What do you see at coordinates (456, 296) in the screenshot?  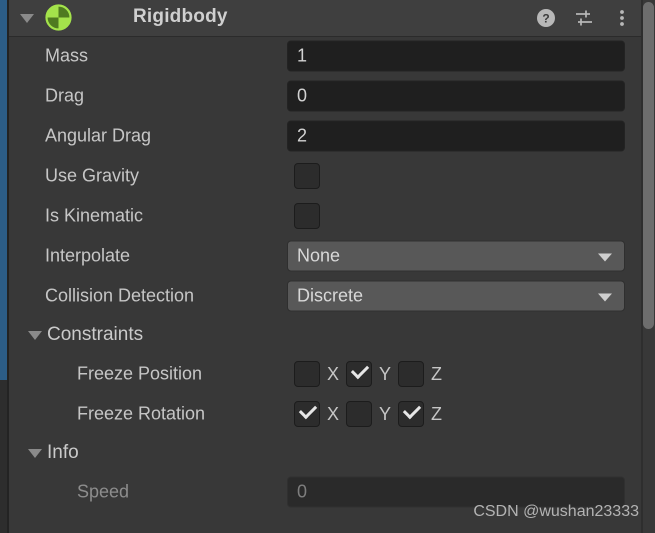 I see `dropdown-collision-detection: Discrete` at bounding box center [456, 296].